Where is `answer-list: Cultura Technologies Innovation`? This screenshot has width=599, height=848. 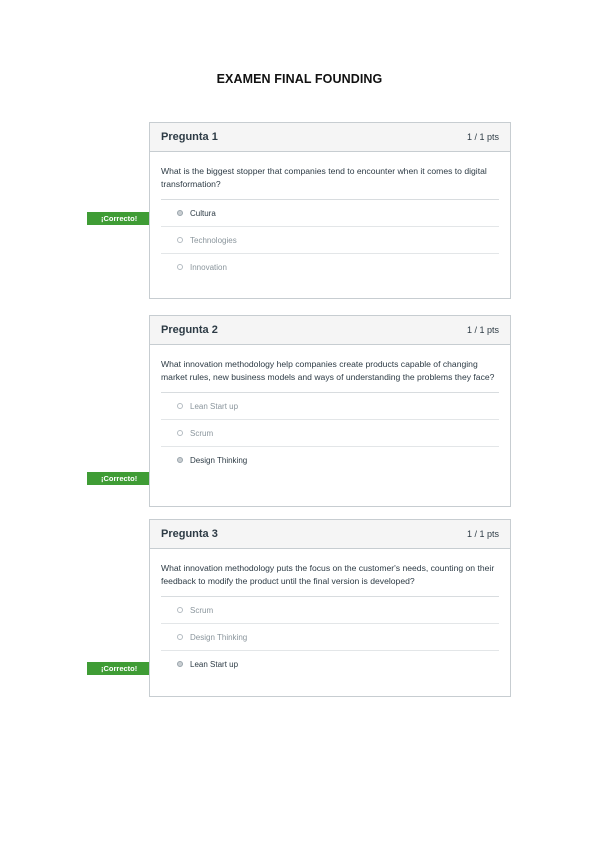 answer-list: Cultura Technologies Innovation is located at coordinates (330, 239).